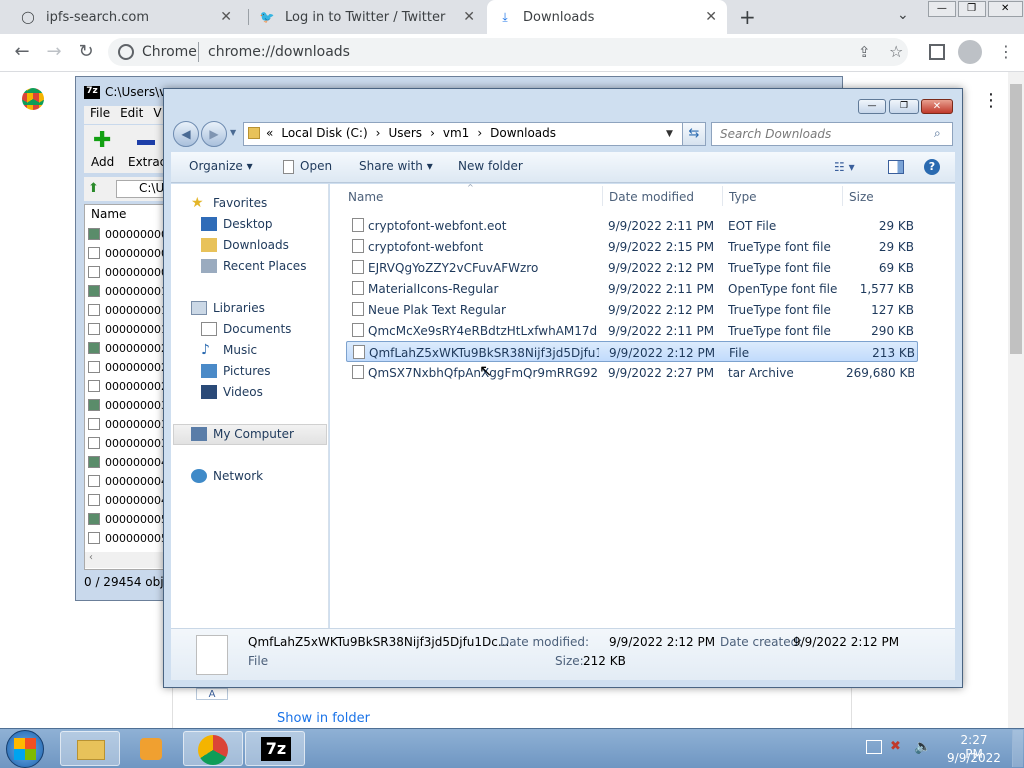 The width and height of the screenshot is (1024, 768). Describe the element at coordinates (937, 52) in the screenshot. I see `side-panel-icon` at that location.